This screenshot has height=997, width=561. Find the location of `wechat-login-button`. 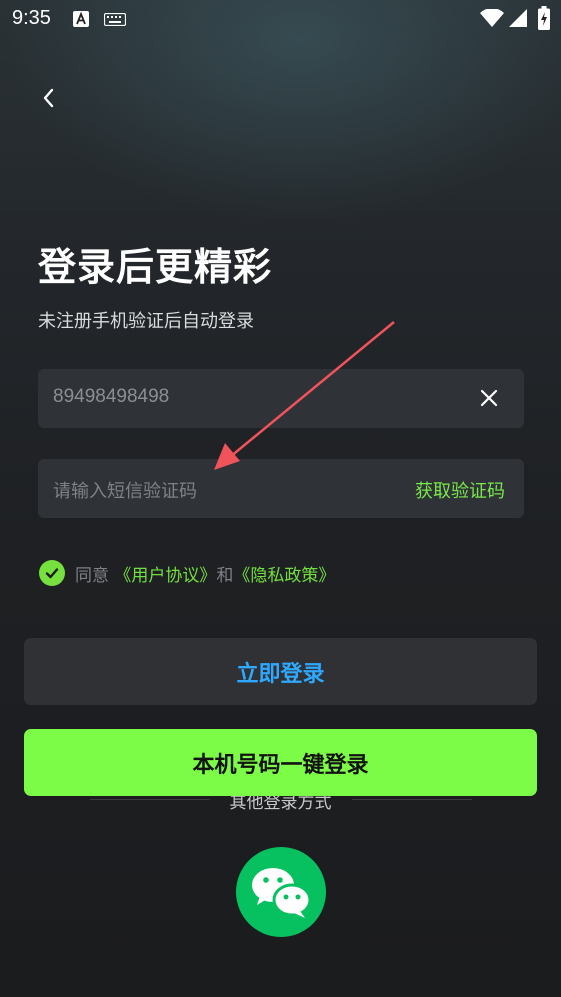

wechat-login-button is located at coordinates (281, 892).